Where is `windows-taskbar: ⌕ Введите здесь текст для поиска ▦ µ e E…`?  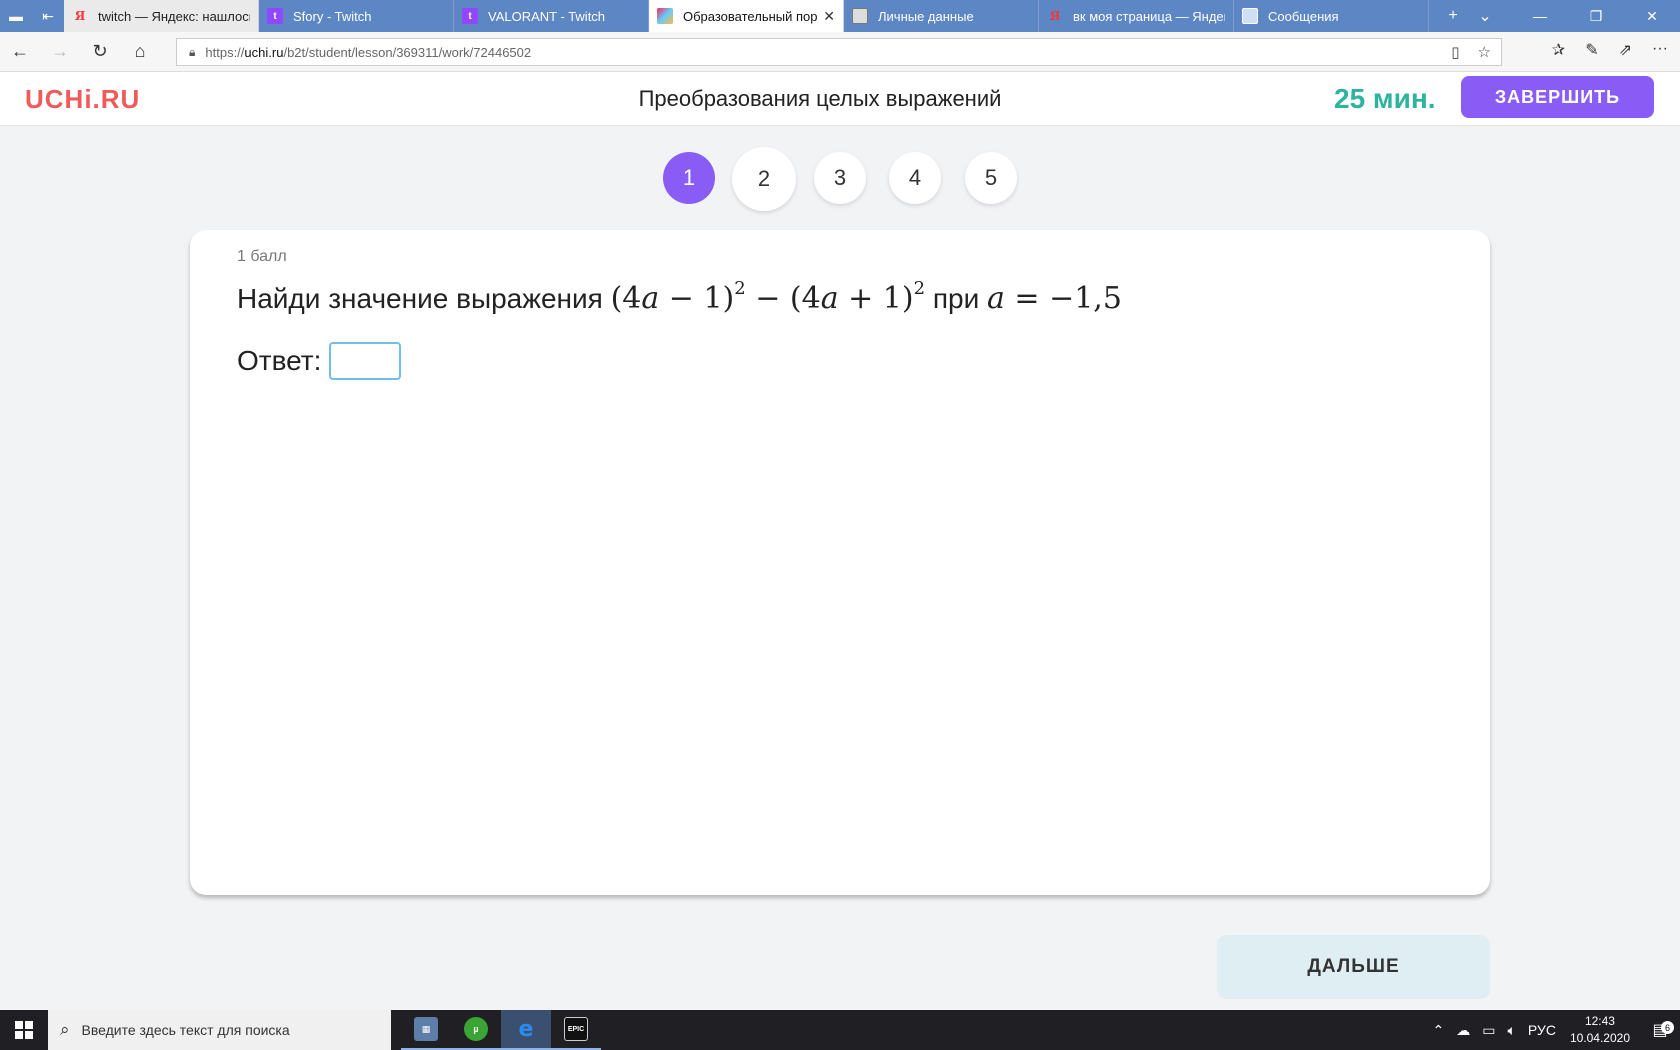
windows-taskbar: ⌕ Введите здесь текст для поиска ▦ µ e E… is located at coordinates (840, 1030).